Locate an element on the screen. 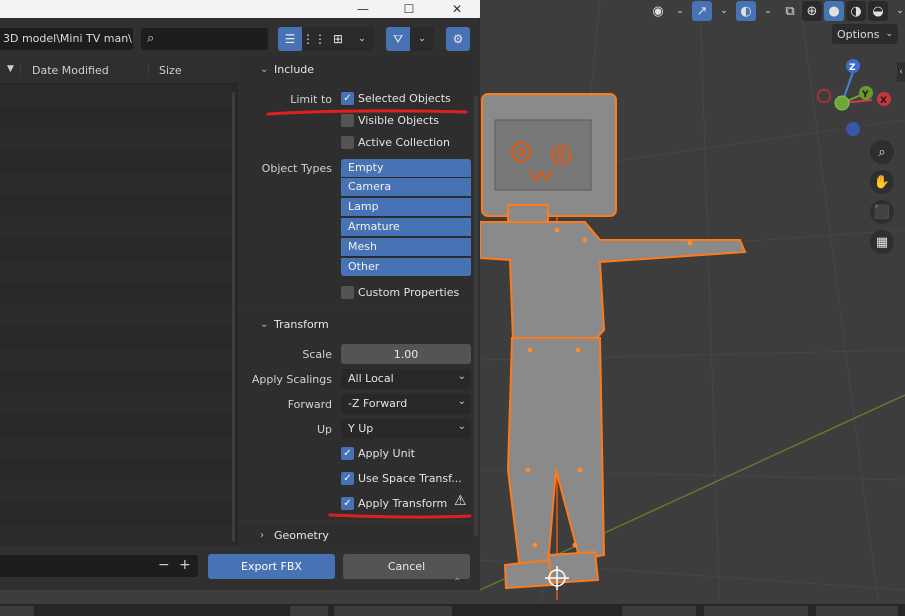 This screenshot has height=616, width=905. shading-wireframe-icon: ⊕ is located at coordinates (812, 11).